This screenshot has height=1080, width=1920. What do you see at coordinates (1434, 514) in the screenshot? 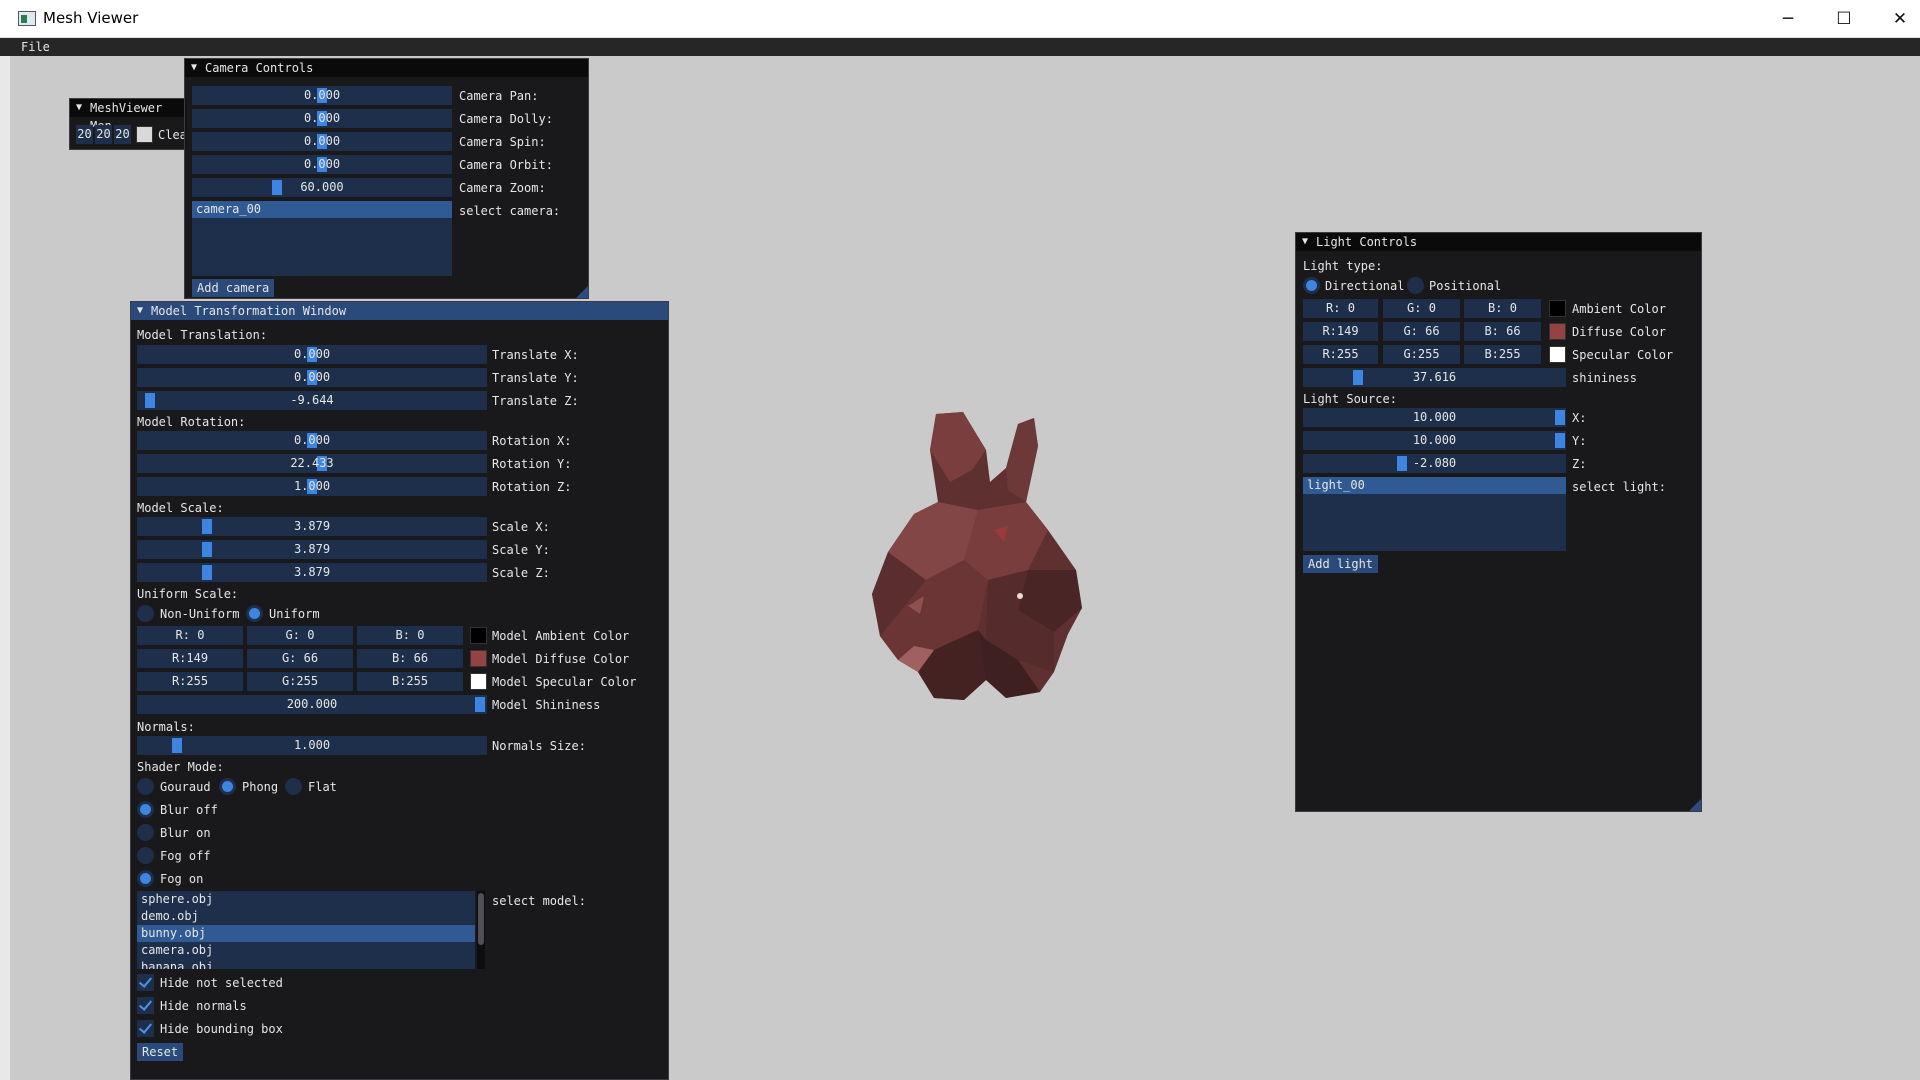
I see `light-listbox: light_00` at bounding box center [1434, 514].